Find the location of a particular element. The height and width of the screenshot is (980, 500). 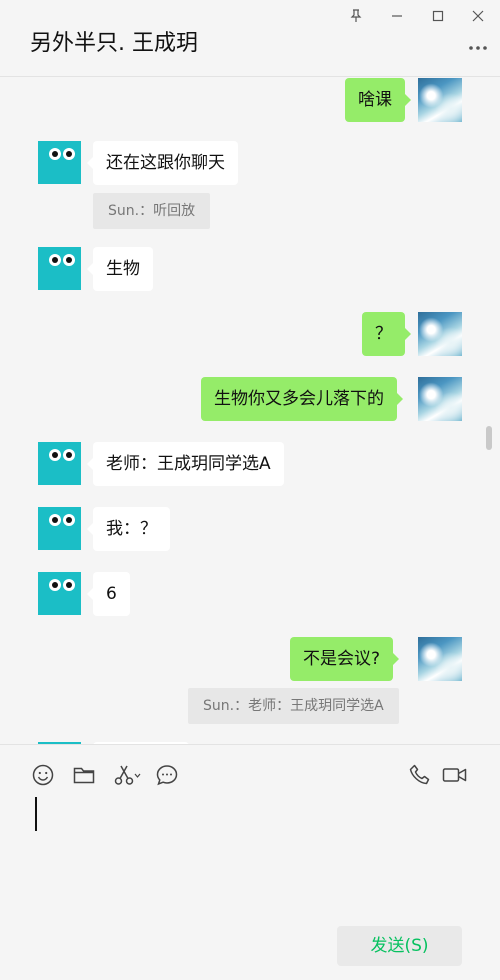

message-bubble-outgoing: 啥课 is located at coordinates (378, 100).